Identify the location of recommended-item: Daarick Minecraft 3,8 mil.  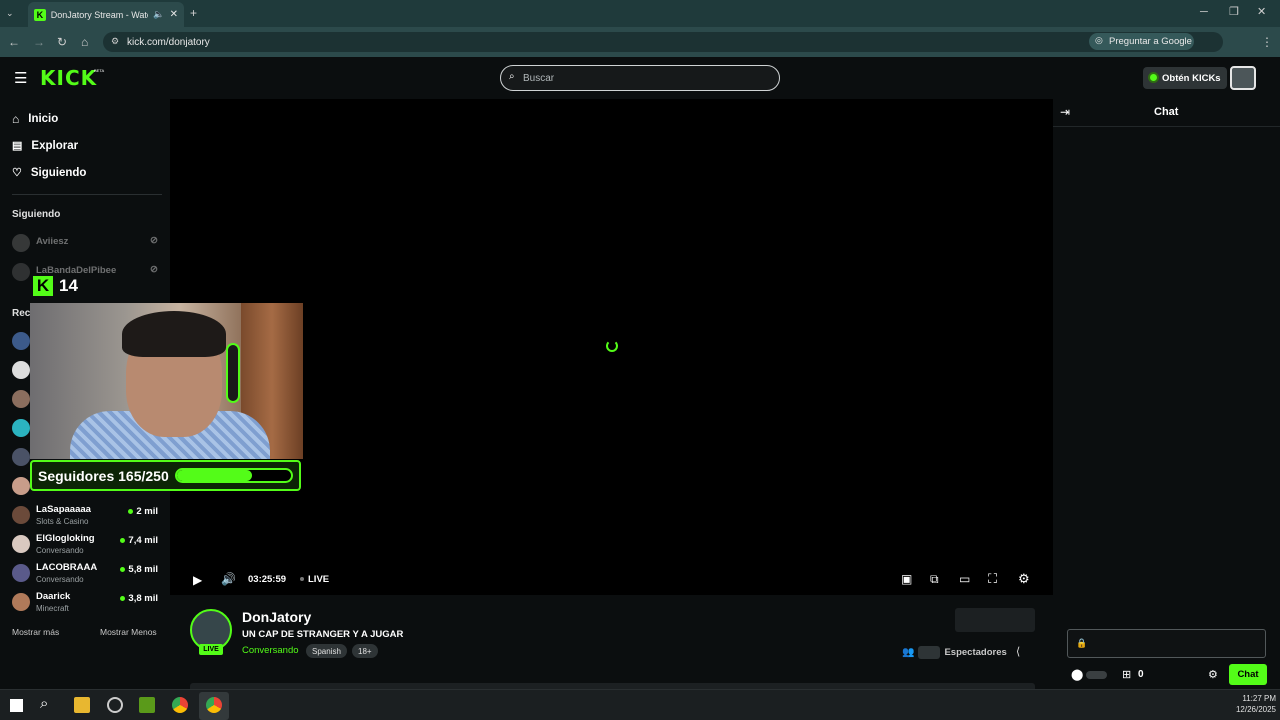
(87, 605).